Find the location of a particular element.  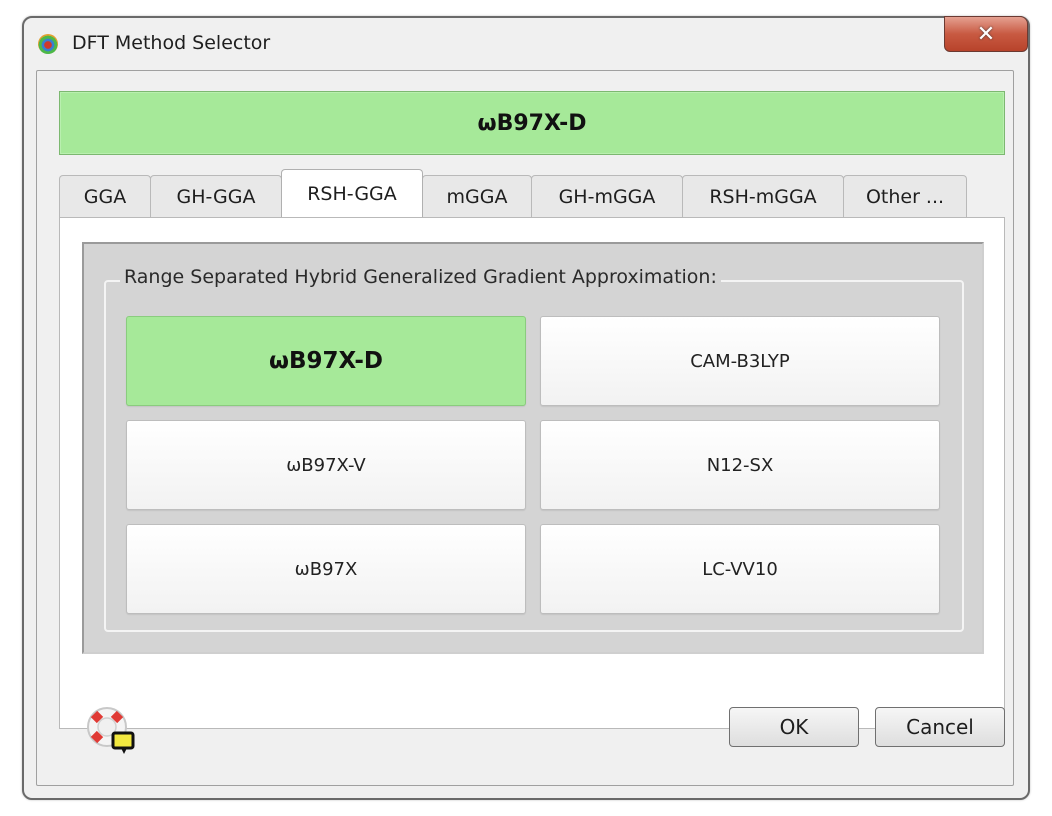

ok-button: OK is located at coordinates (794, 727).